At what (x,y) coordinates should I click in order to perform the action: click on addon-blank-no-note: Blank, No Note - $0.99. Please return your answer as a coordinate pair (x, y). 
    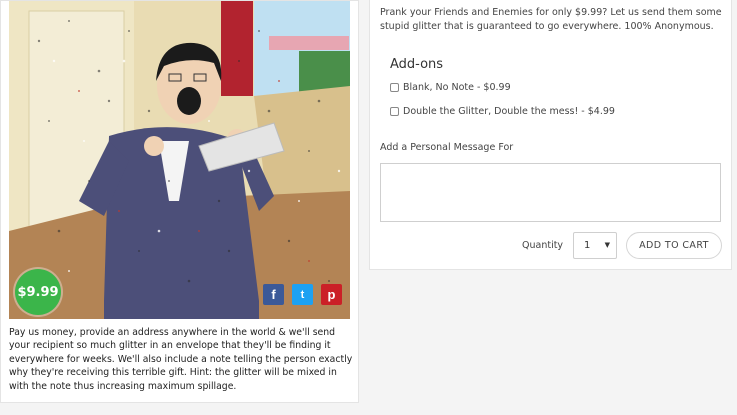
    Looking at the image, I should click on (450, 87).